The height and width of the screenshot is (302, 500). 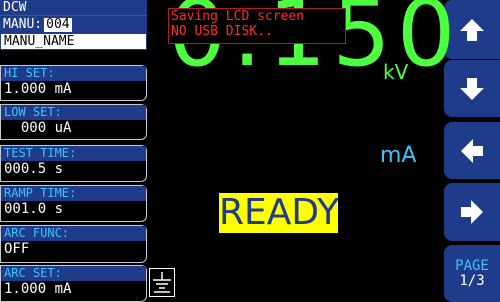 What do you see at coordinates (398, 155) in the screenshot?
I see `current-unit: mA` at bounding box center [398, 155].